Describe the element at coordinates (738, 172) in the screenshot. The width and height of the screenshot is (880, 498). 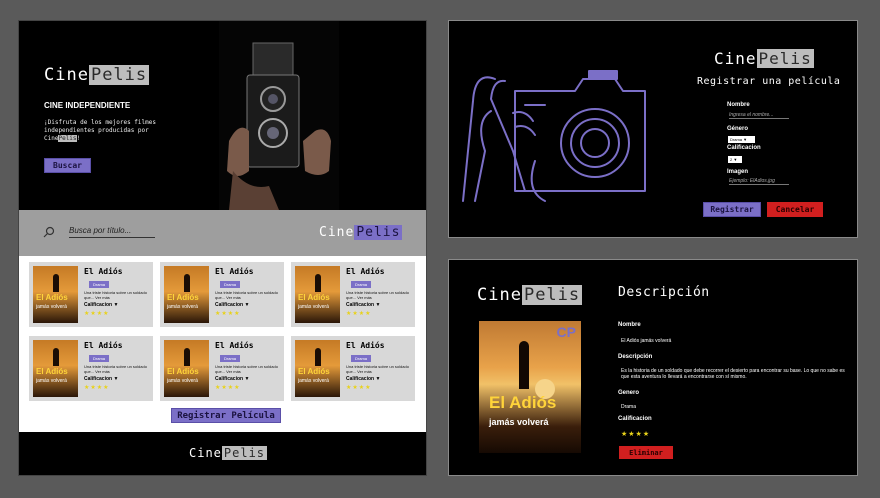
I see `image-label: Imagen` at that location.